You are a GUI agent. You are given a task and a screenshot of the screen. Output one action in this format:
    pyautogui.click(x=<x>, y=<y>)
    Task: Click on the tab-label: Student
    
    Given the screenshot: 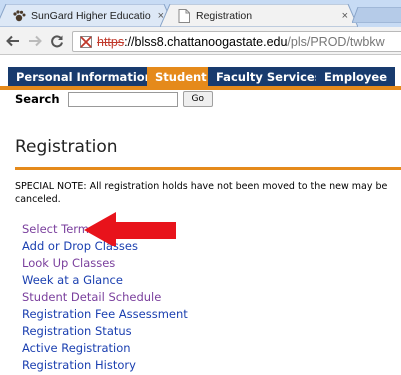 What is the action you would take?
    pyautogui.click(x=181, y=76)
    